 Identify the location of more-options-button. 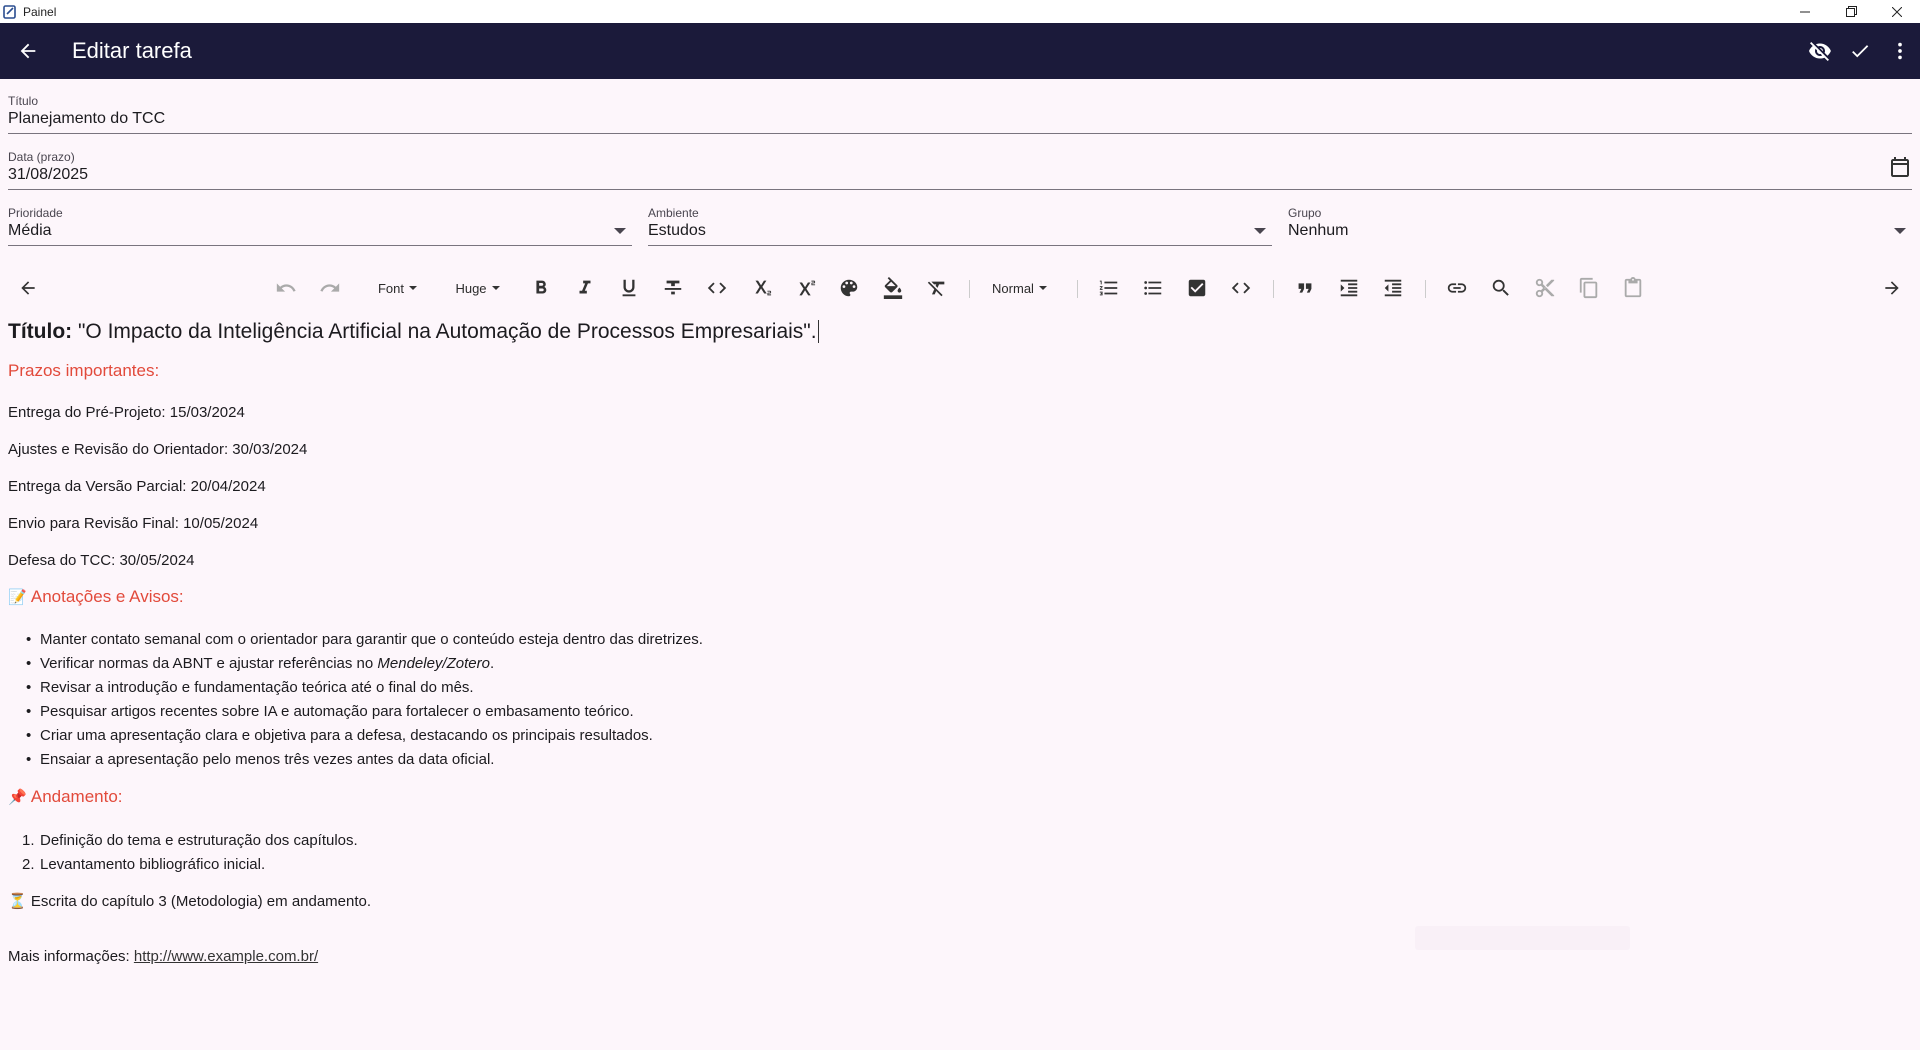
(1900, 51).